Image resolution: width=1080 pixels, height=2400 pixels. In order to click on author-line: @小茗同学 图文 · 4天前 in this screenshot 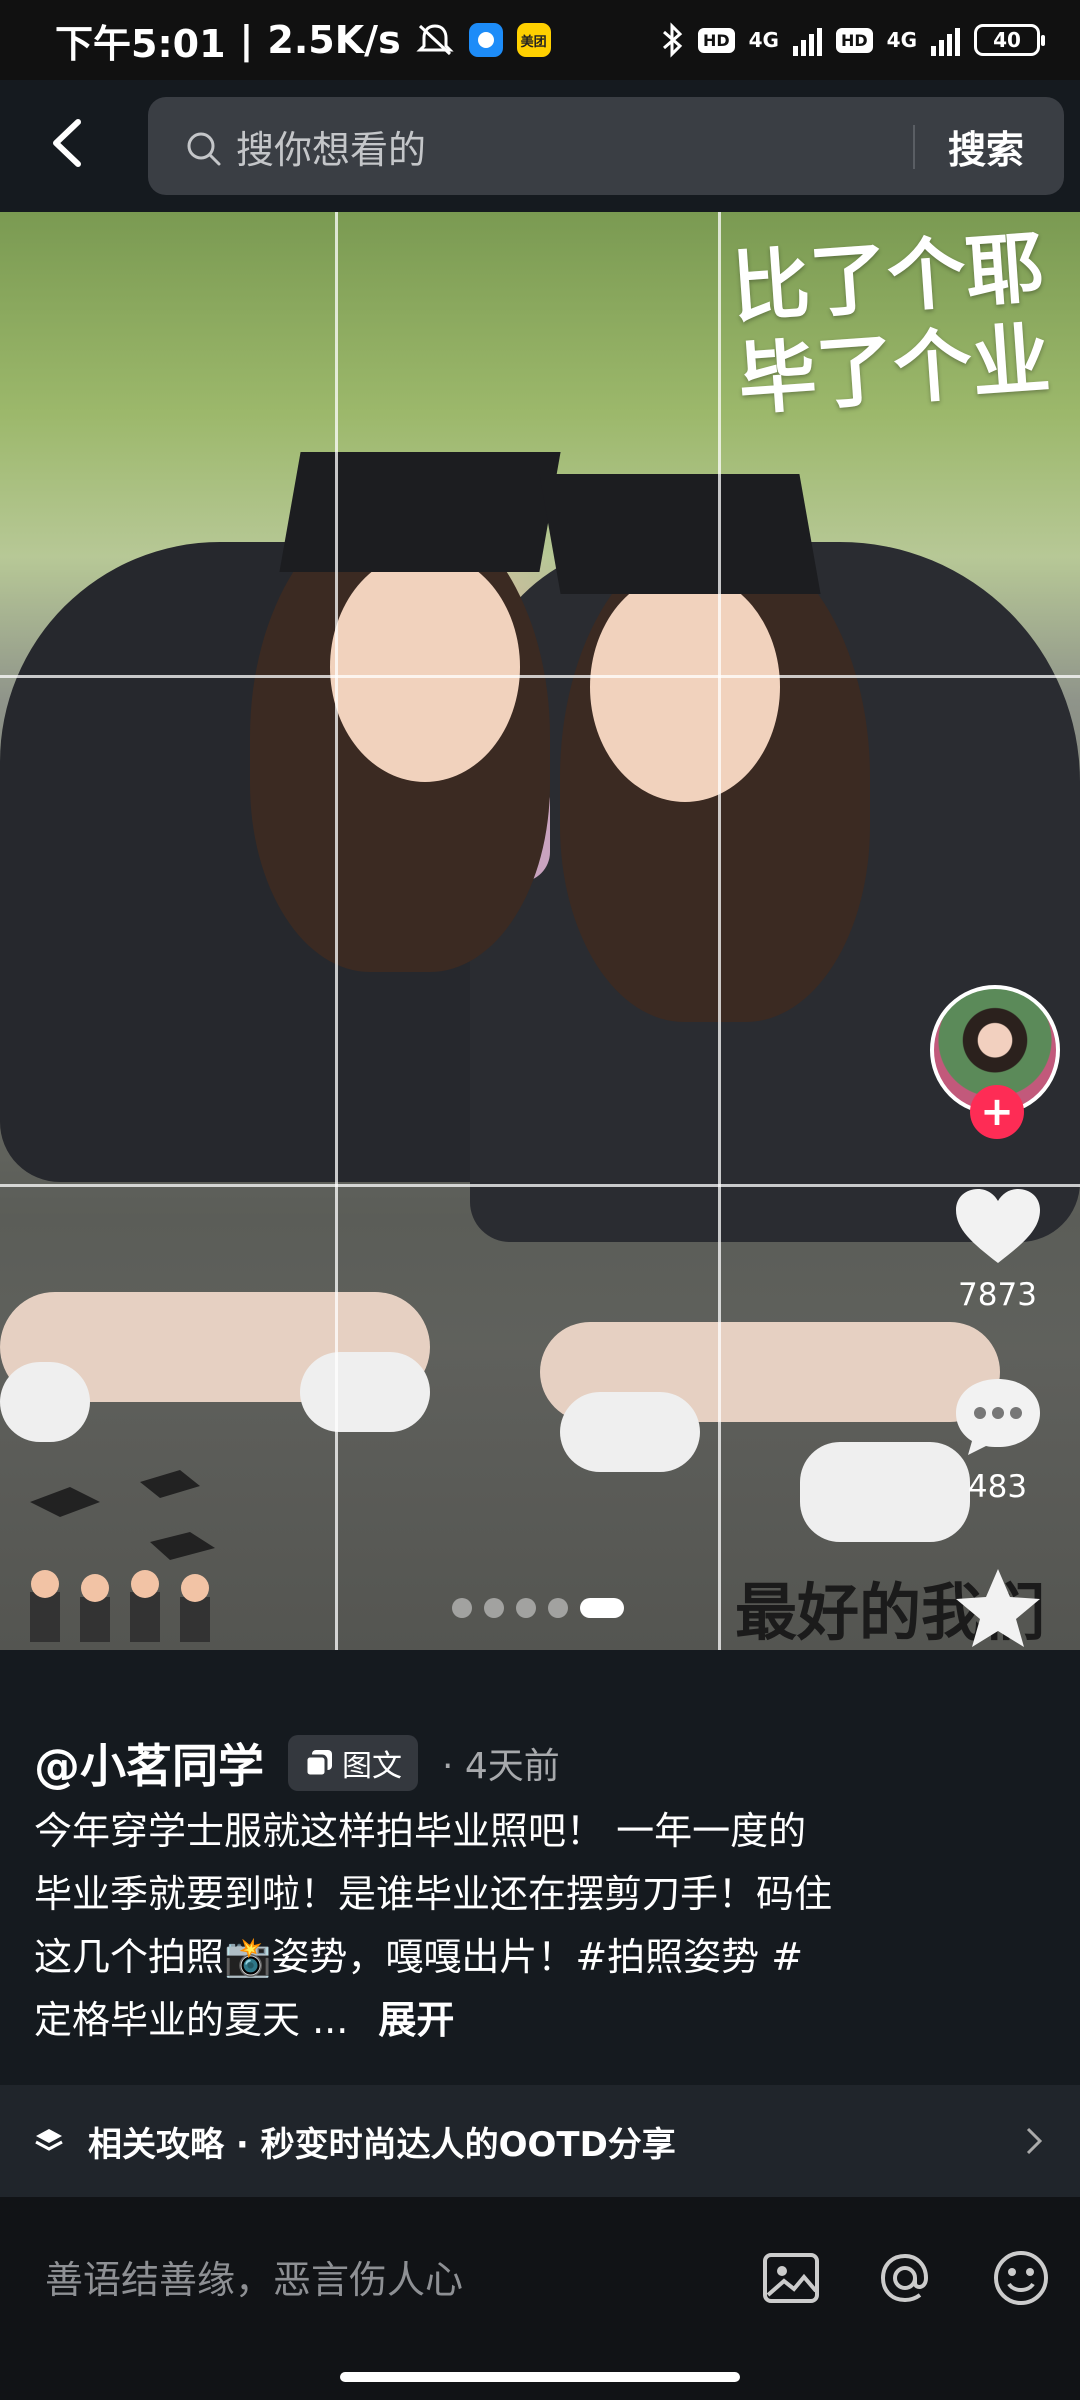, I will do `click(297, 1763)`.